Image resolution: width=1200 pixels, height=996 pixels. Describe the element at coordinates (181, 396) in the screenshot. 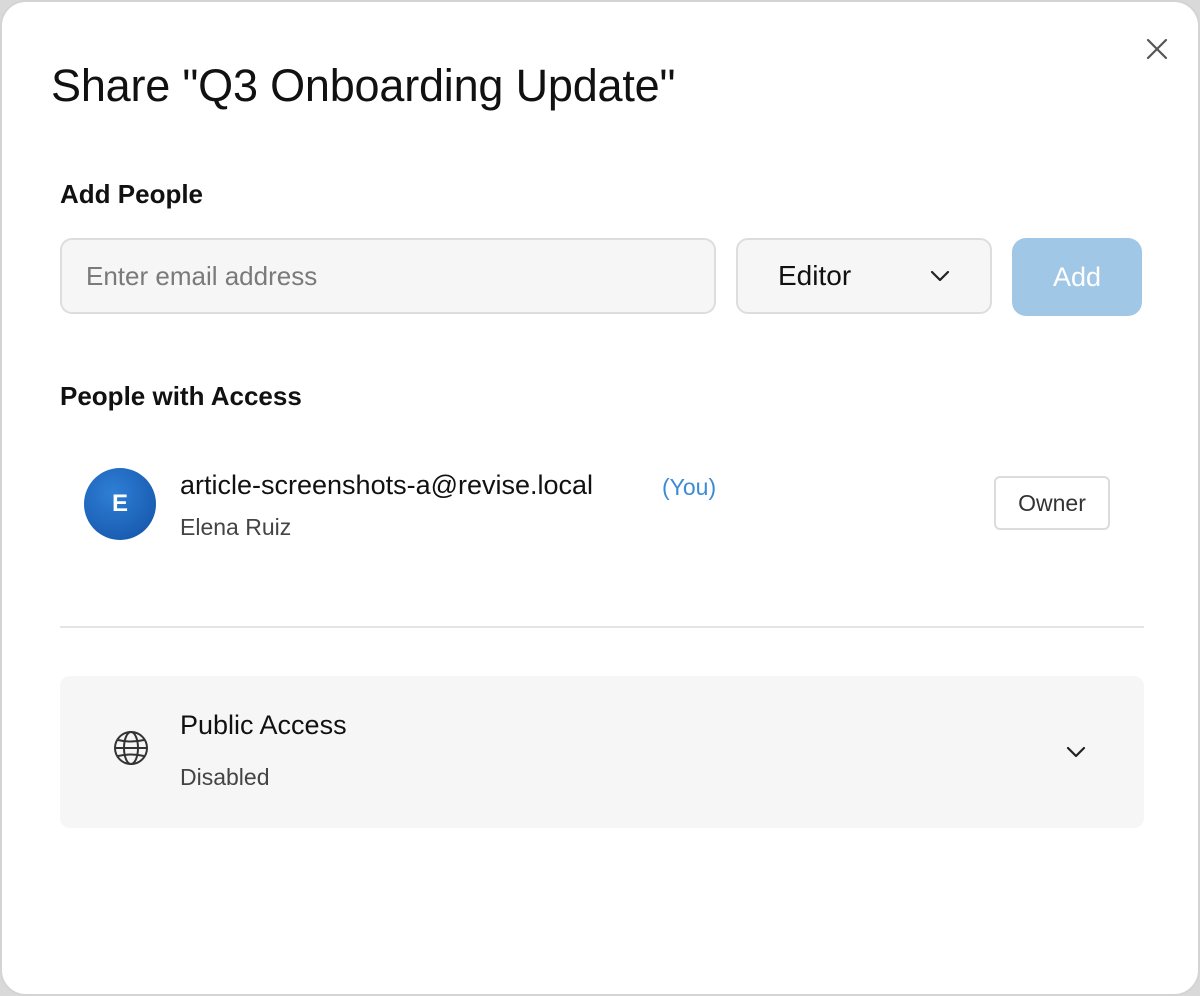

I see `people-with-access-heading: People with Access` at that location.